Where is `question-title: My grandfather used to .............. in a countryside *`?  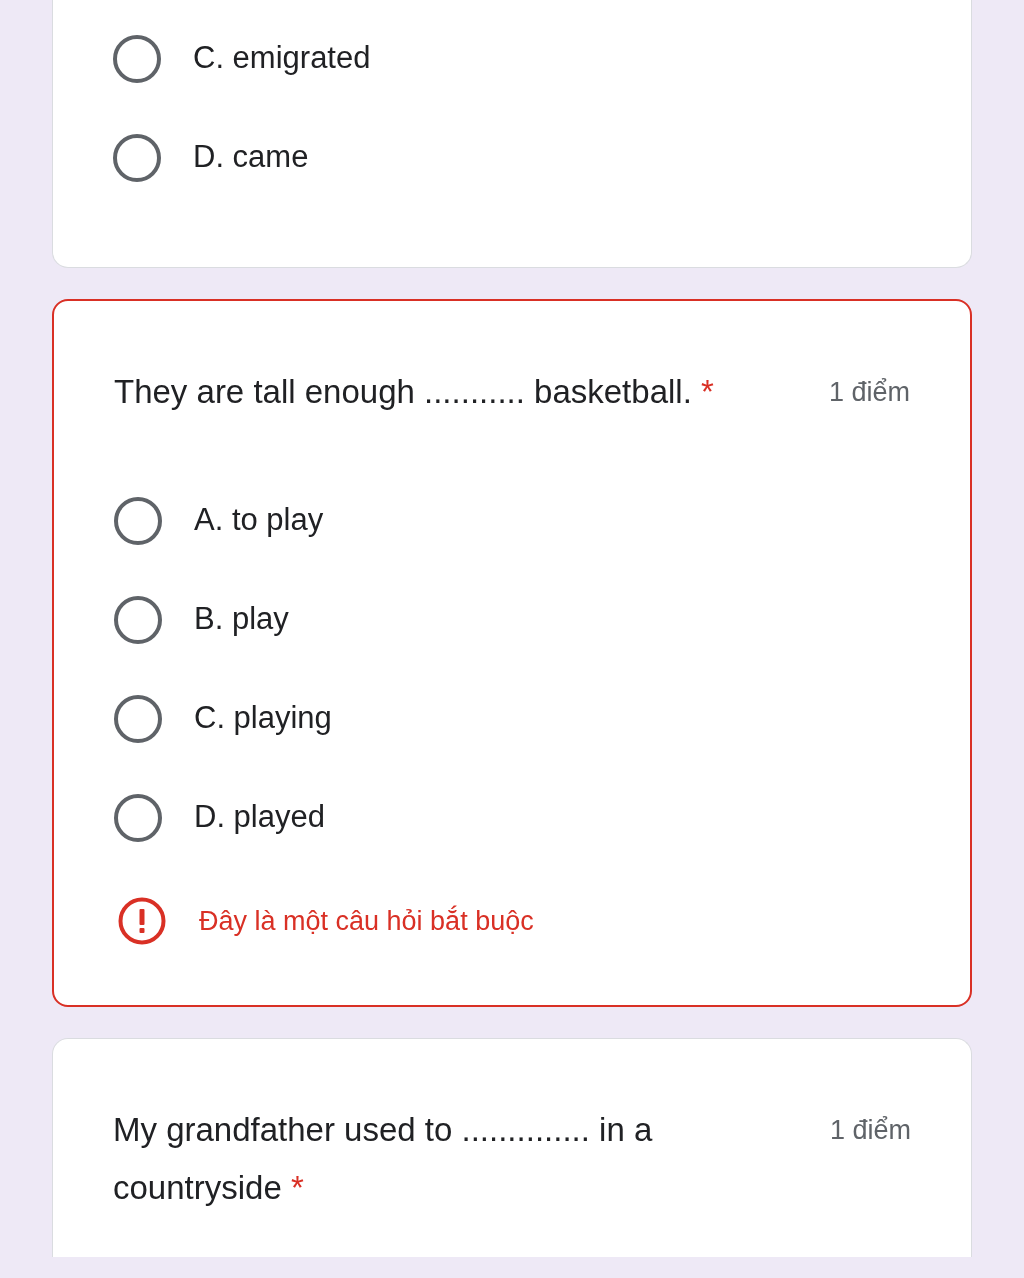 question-title: My grandfather used to .............. in a countryside * is located at coordinates (383, 1159).